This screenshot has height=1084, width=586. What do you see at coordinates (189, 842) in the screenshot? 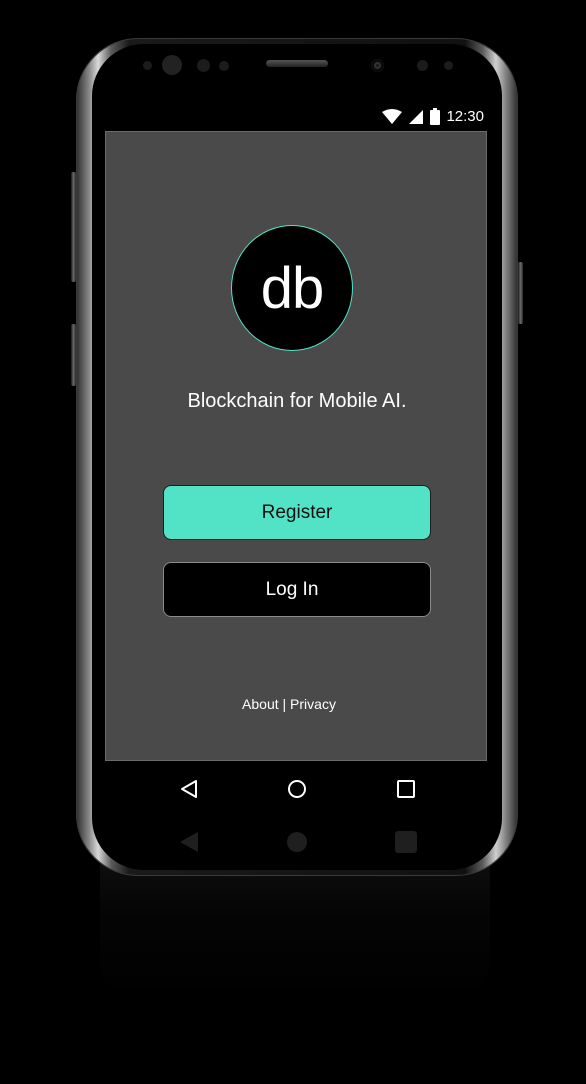
I see `reflected-back-icon` at bounding box center [189, 842].